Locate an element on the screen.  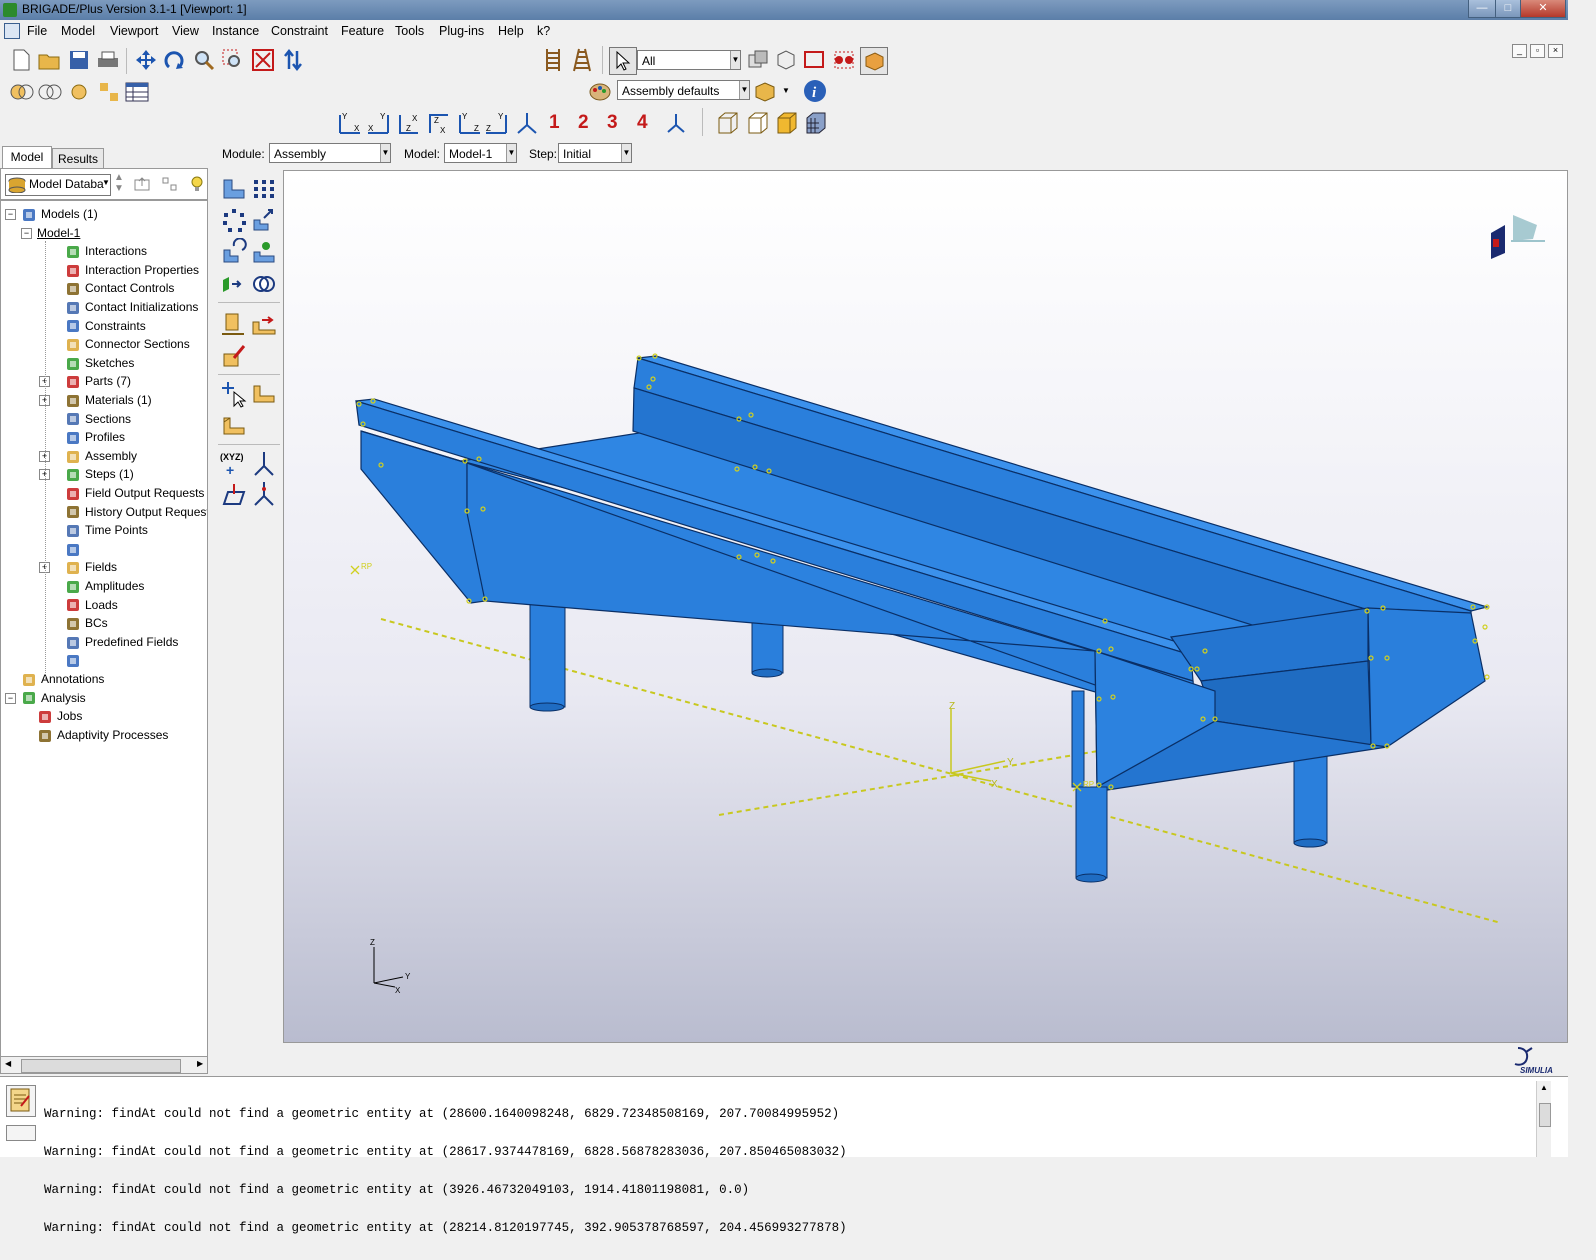
bottom-view-icon: ZX is located at coordinates (439, 123).